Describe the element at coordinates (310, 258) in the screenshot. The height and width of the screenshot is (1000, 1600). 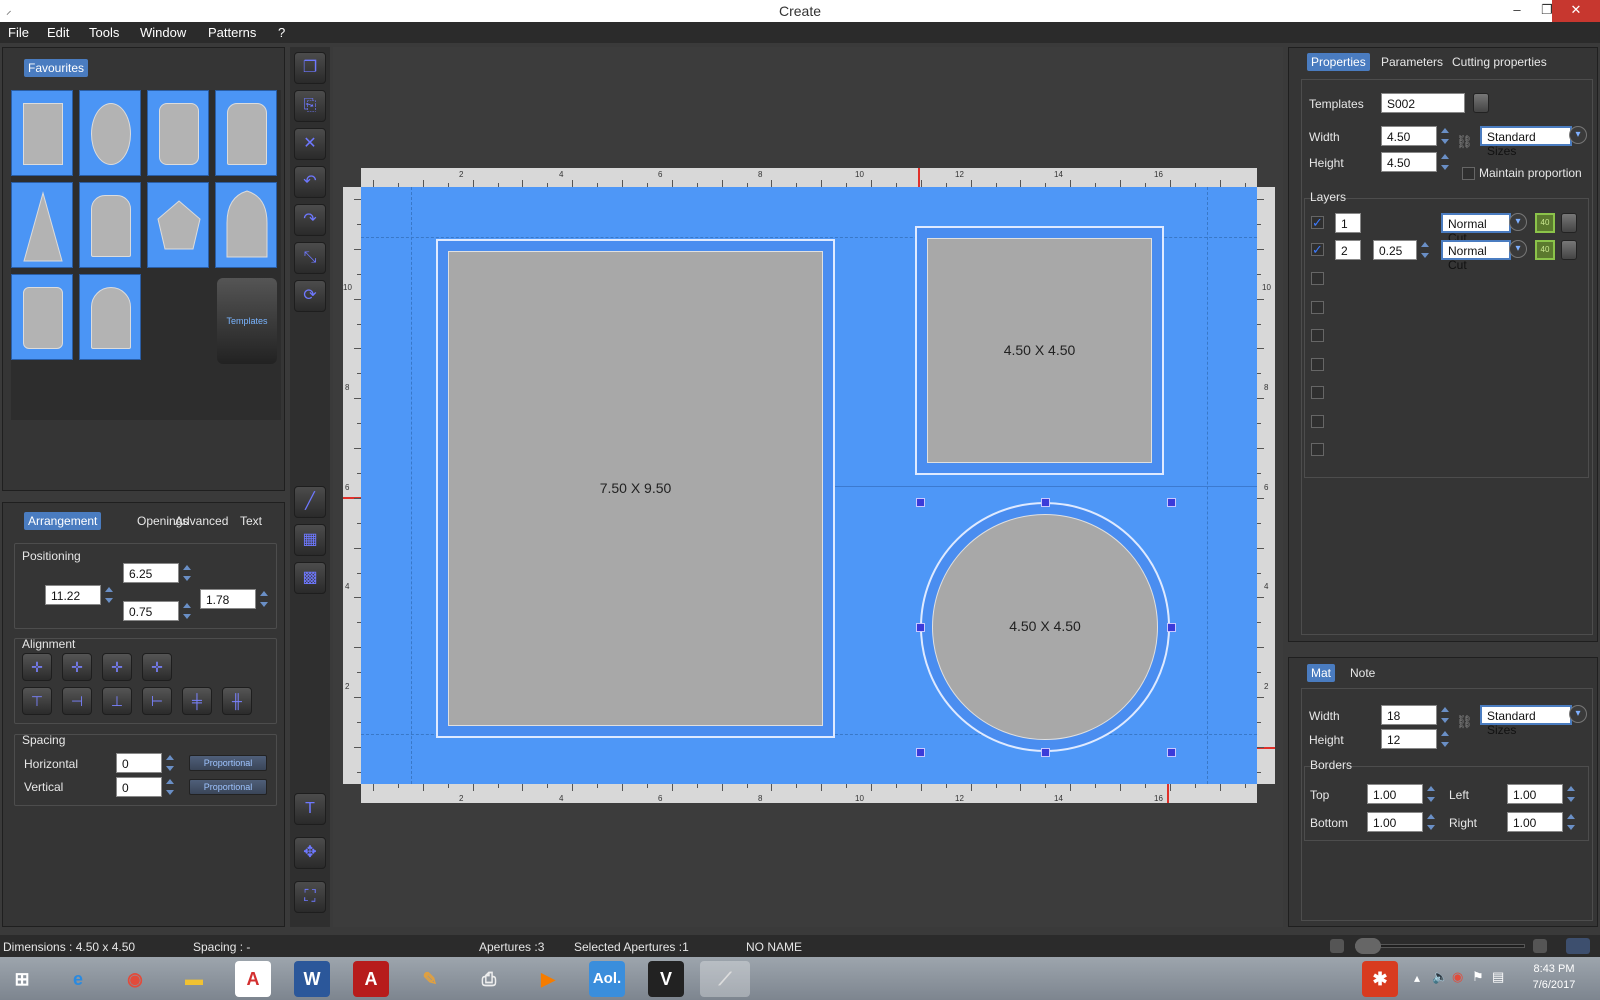
I see `resize-icon: ⤡` at that location.